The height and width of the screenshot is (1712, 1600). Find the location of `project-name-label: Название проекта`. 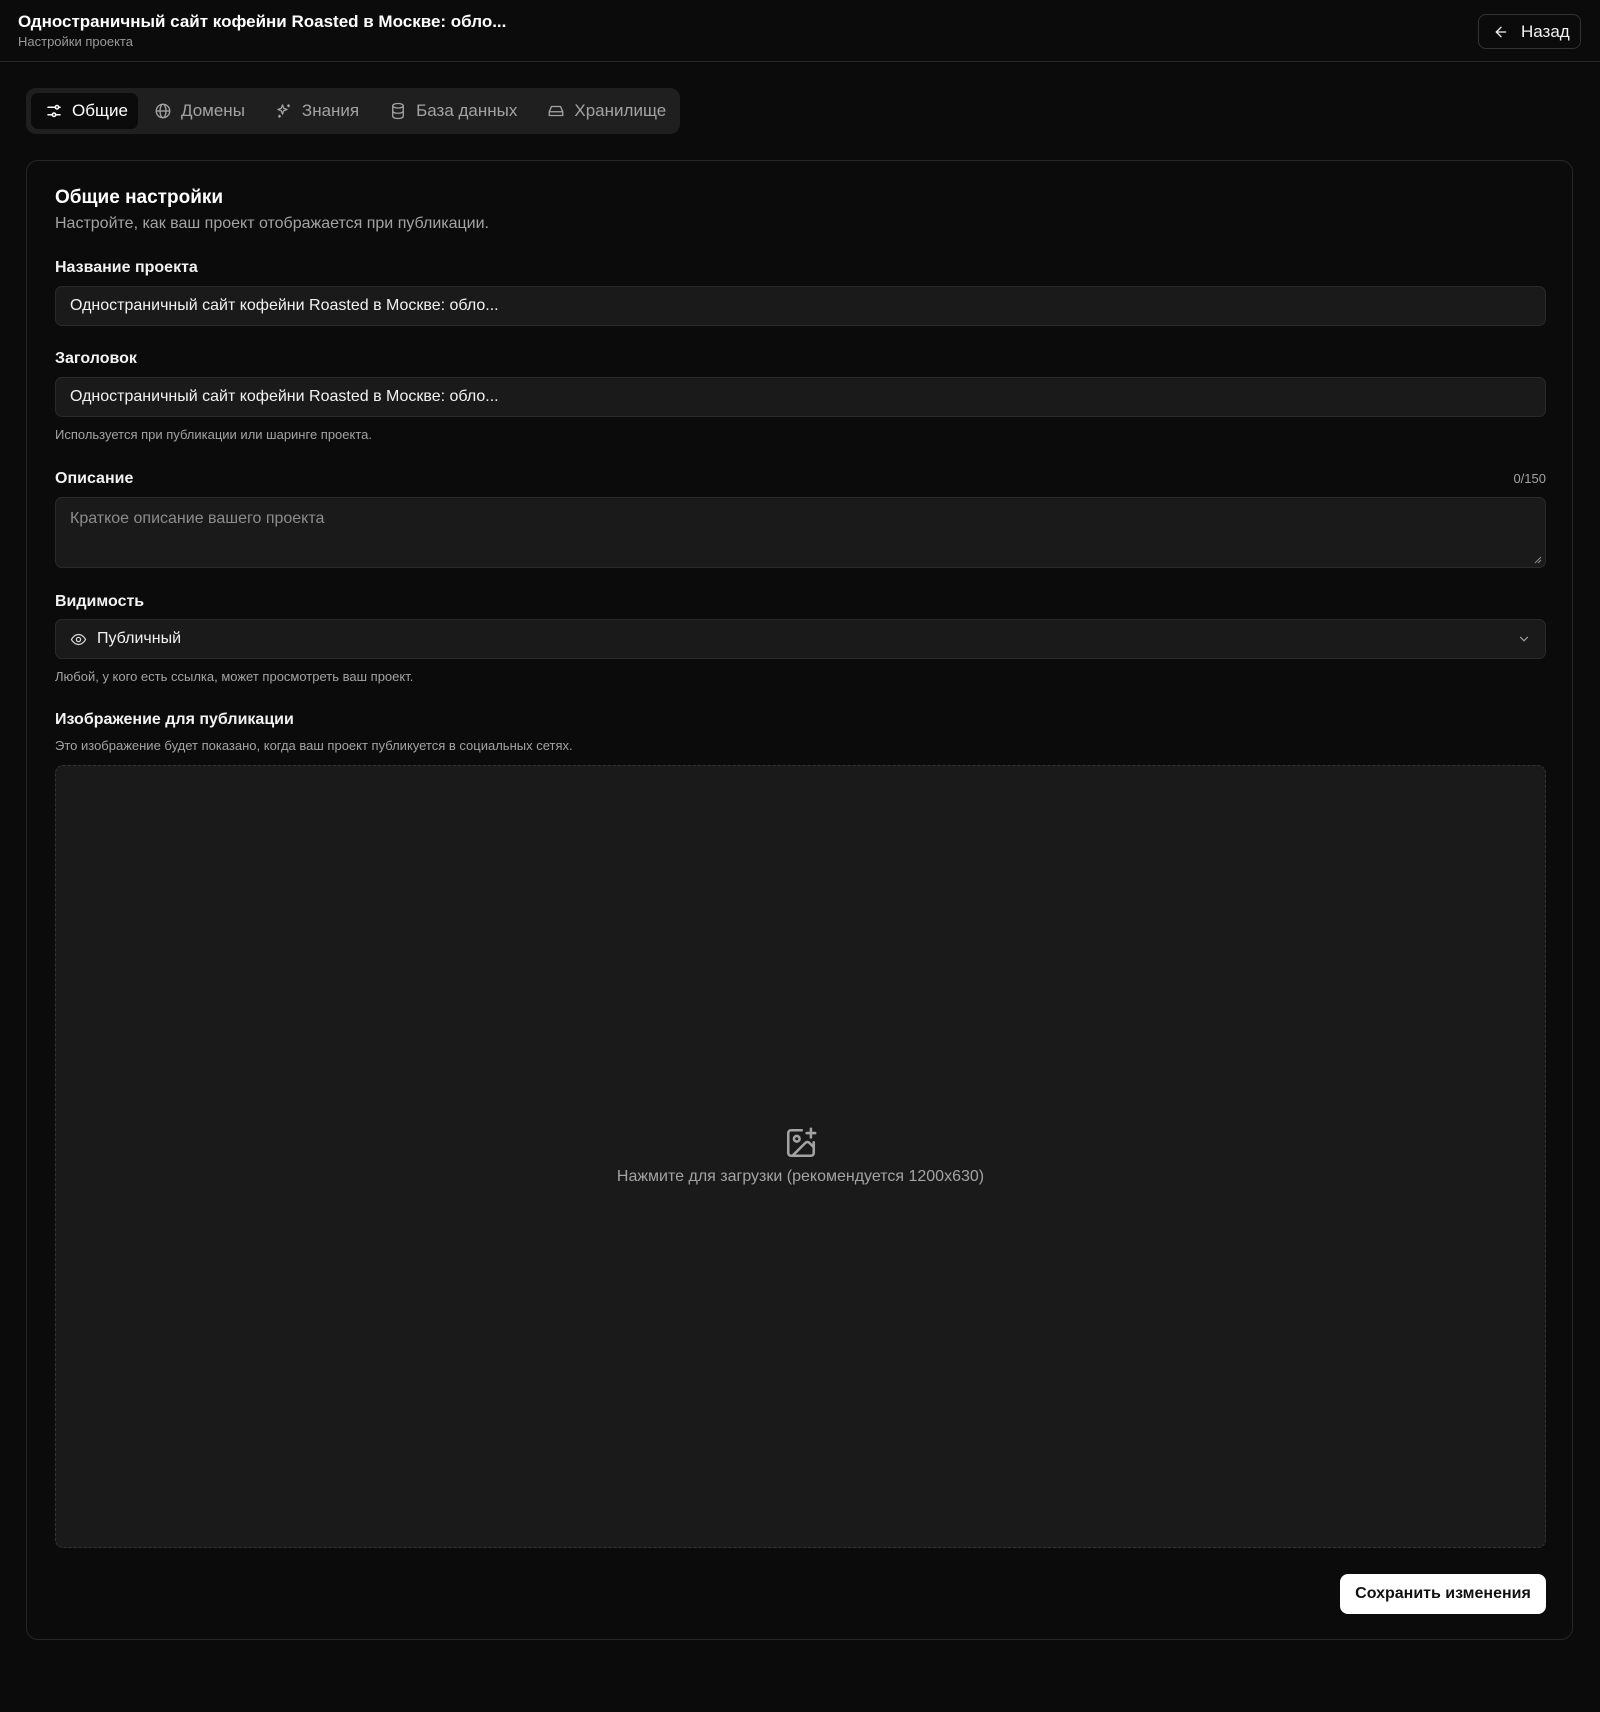

project-name-label: Название проекта is located at coordinates (126, 267).